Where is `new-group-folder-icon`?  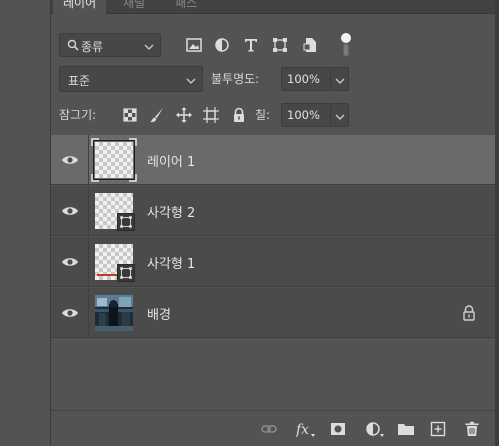 new-group-folder-icon is located at coordinates (406, 429).